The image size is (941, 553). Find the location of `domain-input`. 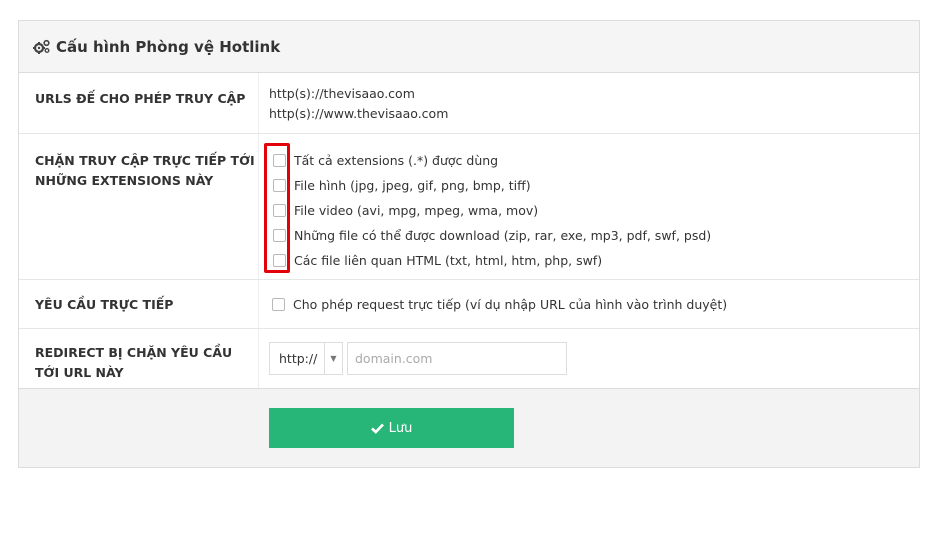

domain-input is located at coordinates (457, 358).